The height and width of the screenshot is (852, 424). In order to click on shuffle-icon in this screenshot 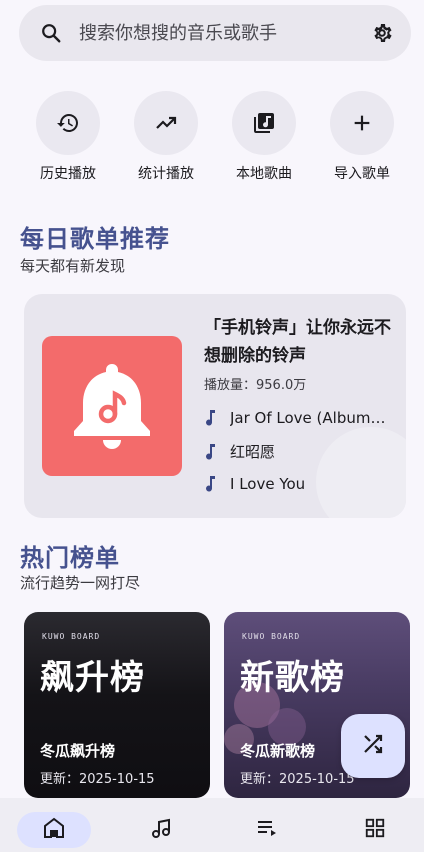, I will do `click(373, 746)`.